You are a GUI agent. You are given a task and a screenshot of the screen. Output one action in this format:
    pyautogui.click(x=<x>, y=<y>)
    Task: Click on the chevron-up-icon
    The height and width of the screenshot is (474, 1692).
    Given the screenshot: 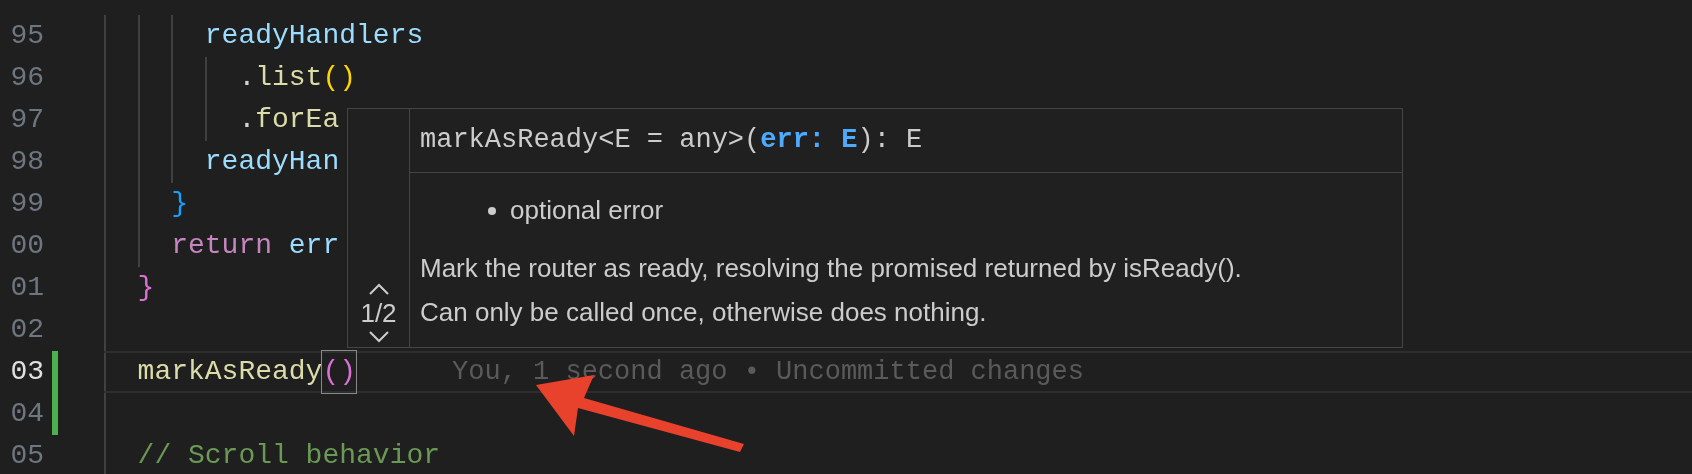 What is the action you would take?
    pyautogui.click(x=378, y=289)
    